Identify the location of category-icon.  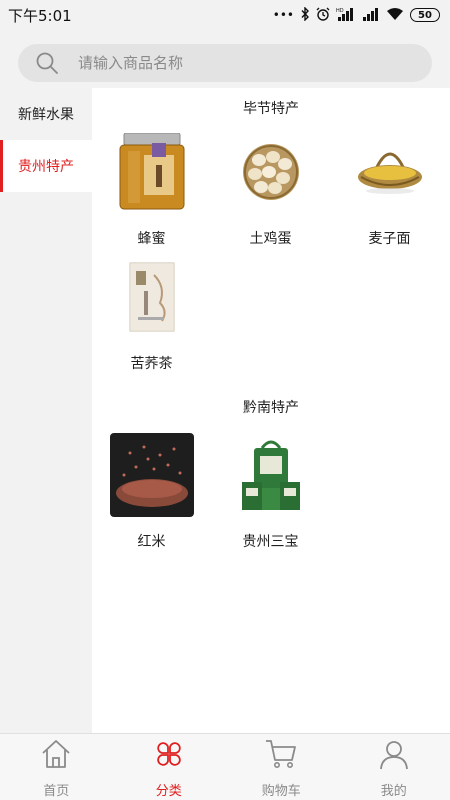
(169, 754).